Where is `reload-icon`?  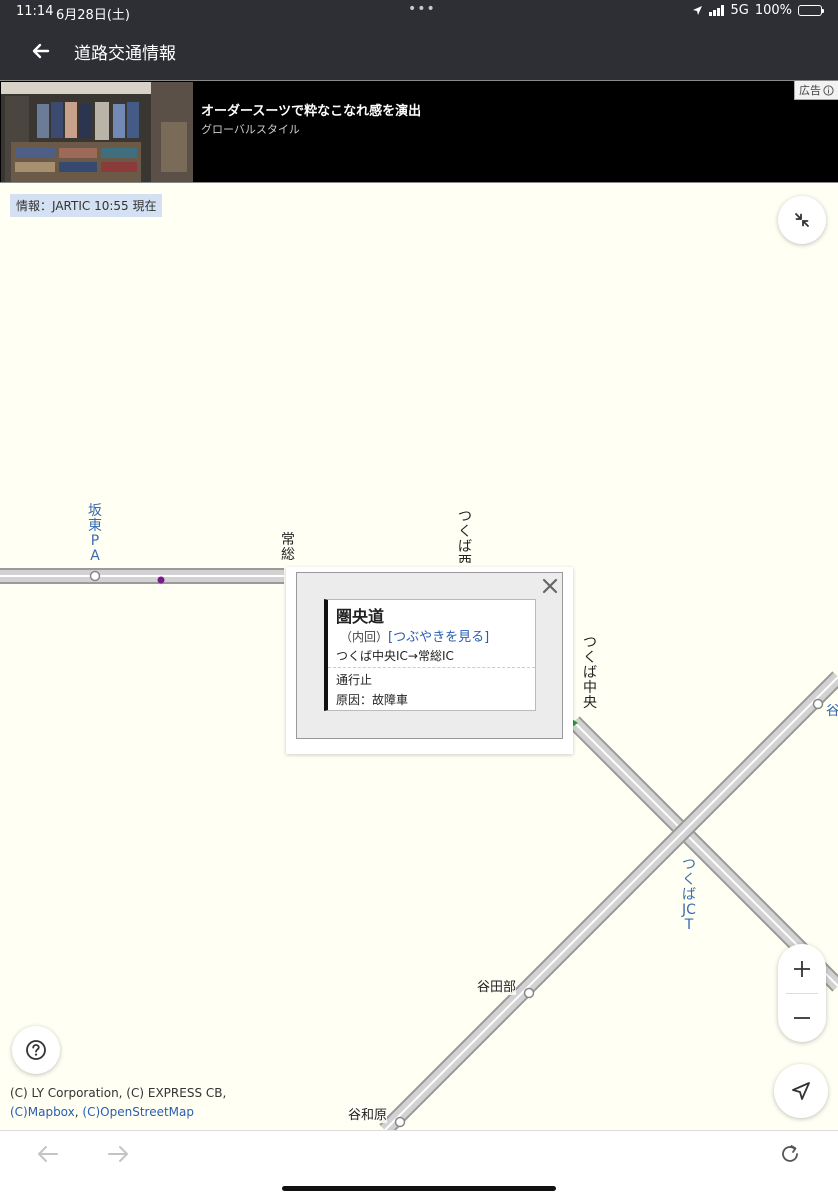
reload-icon is located at coordinates (790, 1153).